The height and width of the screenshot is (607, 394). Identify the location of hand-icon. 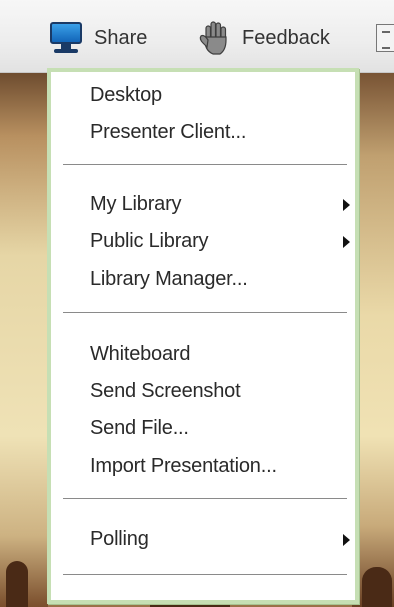
(213, 38).